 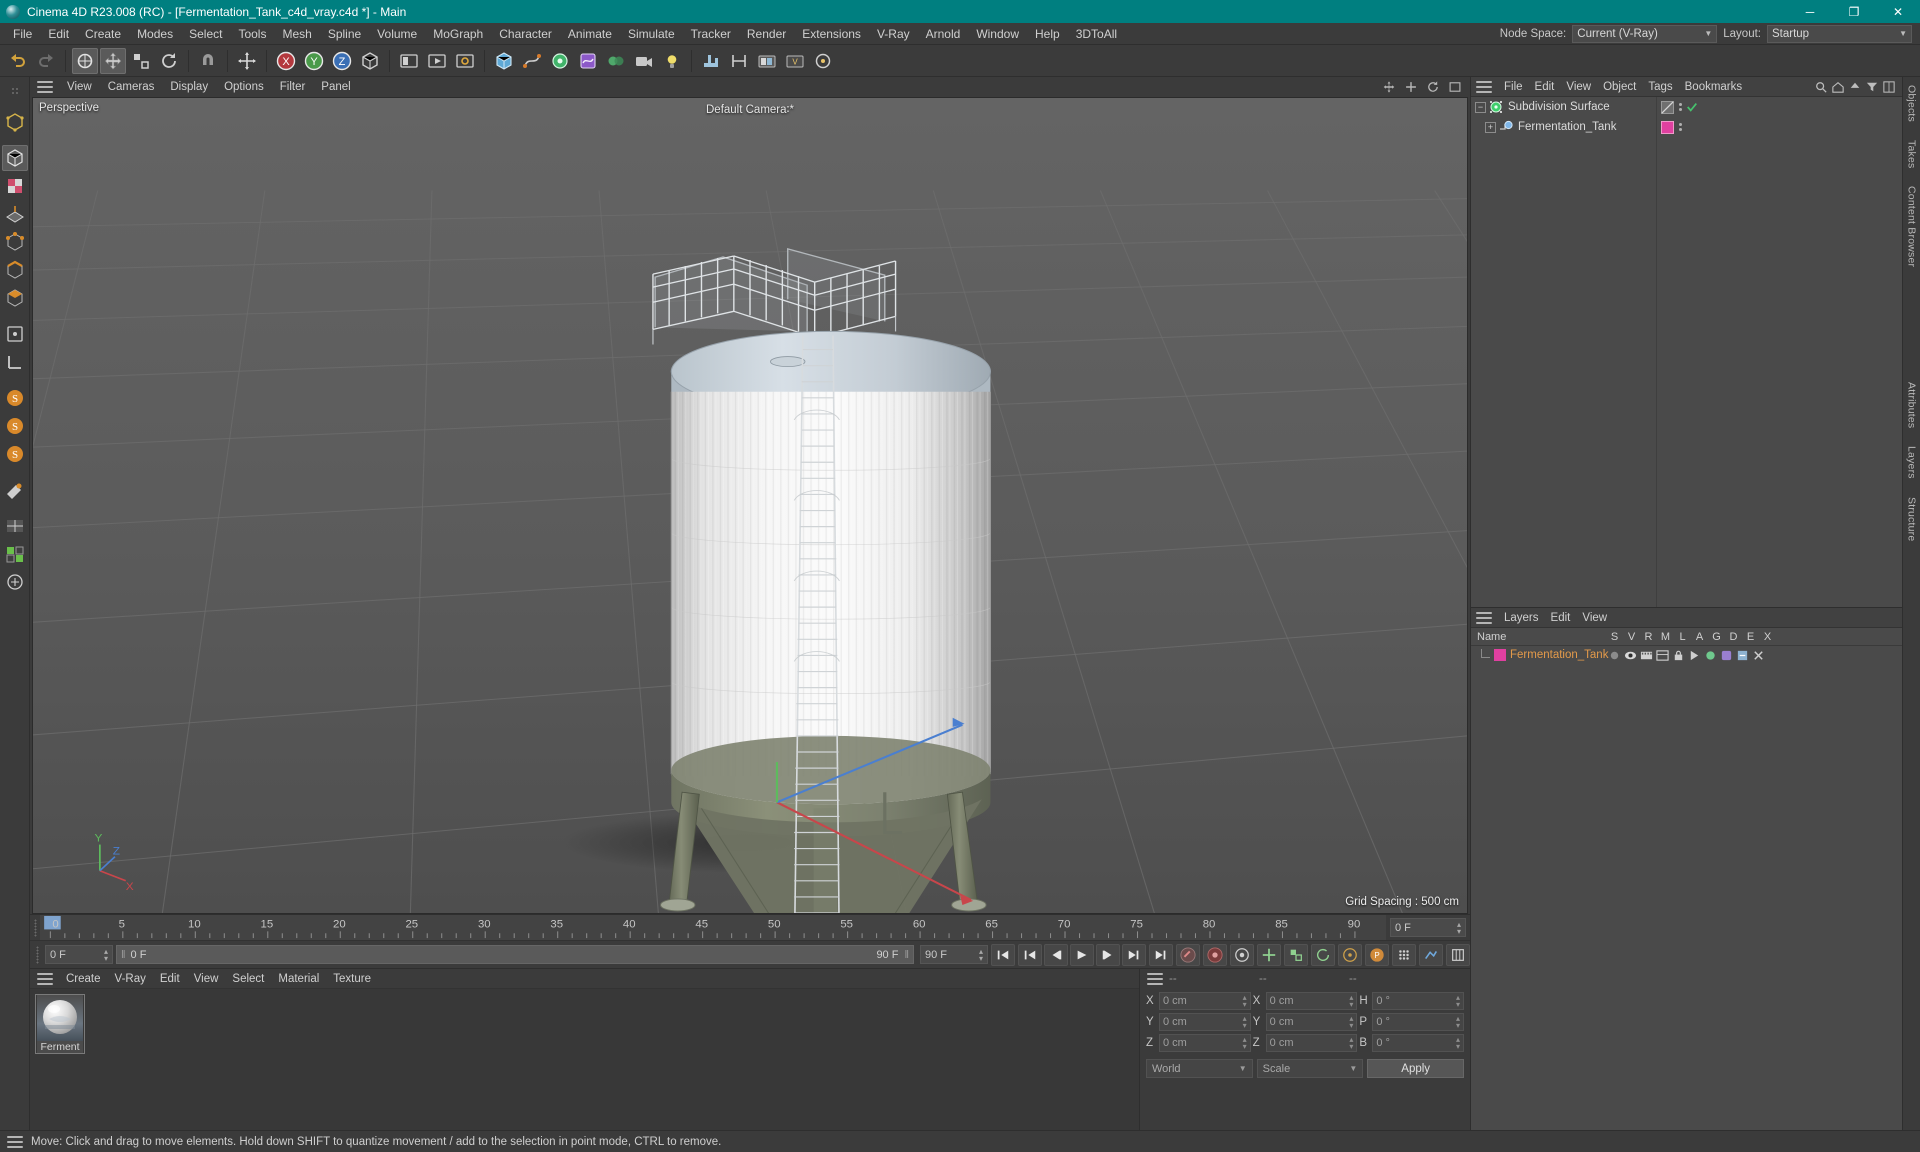 What do you see at coordinates (1458, 954) in the screenshot?
I see `timeline-settings-button` at bounding box center [1458, 954].